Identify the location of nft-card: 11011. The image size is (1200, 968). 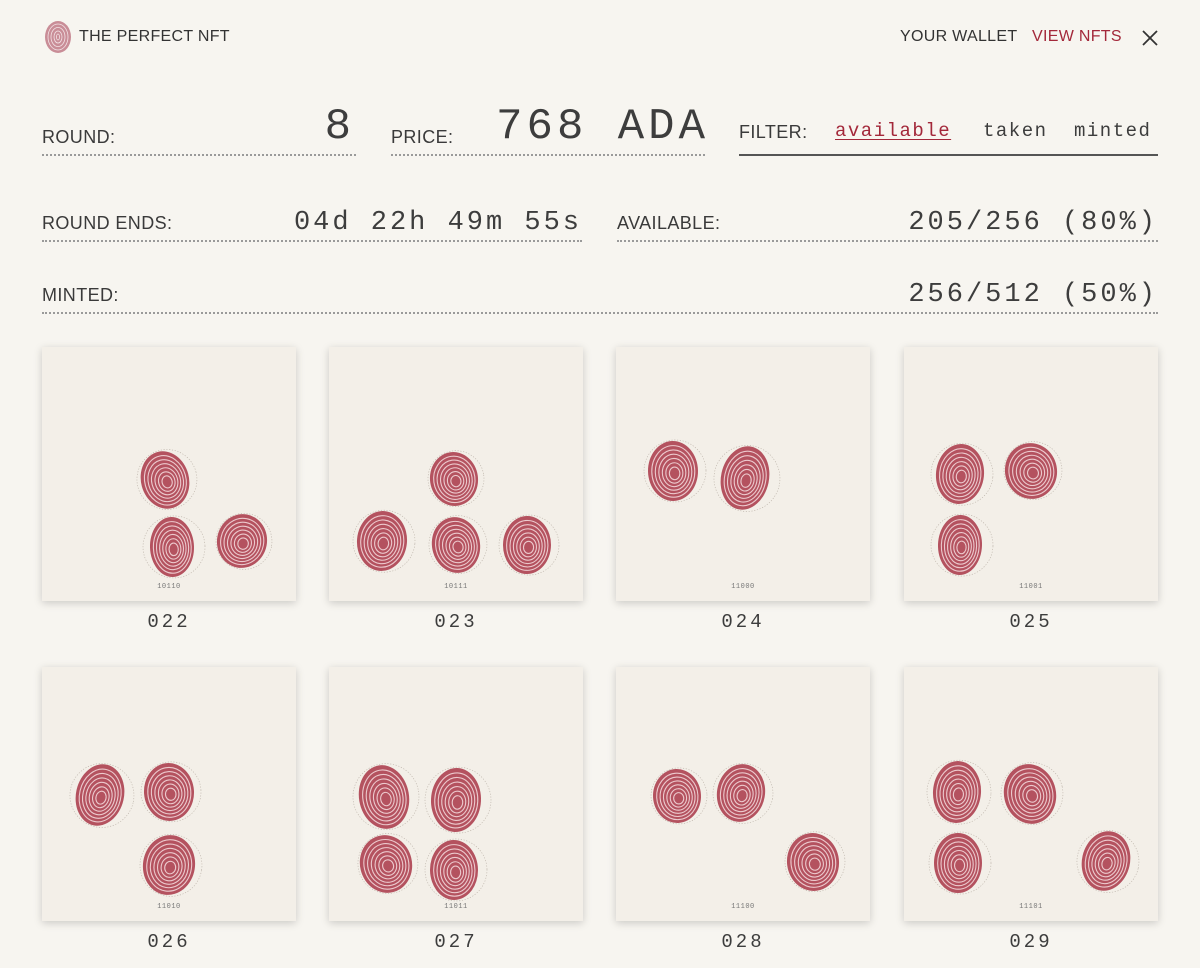
(456, 794).